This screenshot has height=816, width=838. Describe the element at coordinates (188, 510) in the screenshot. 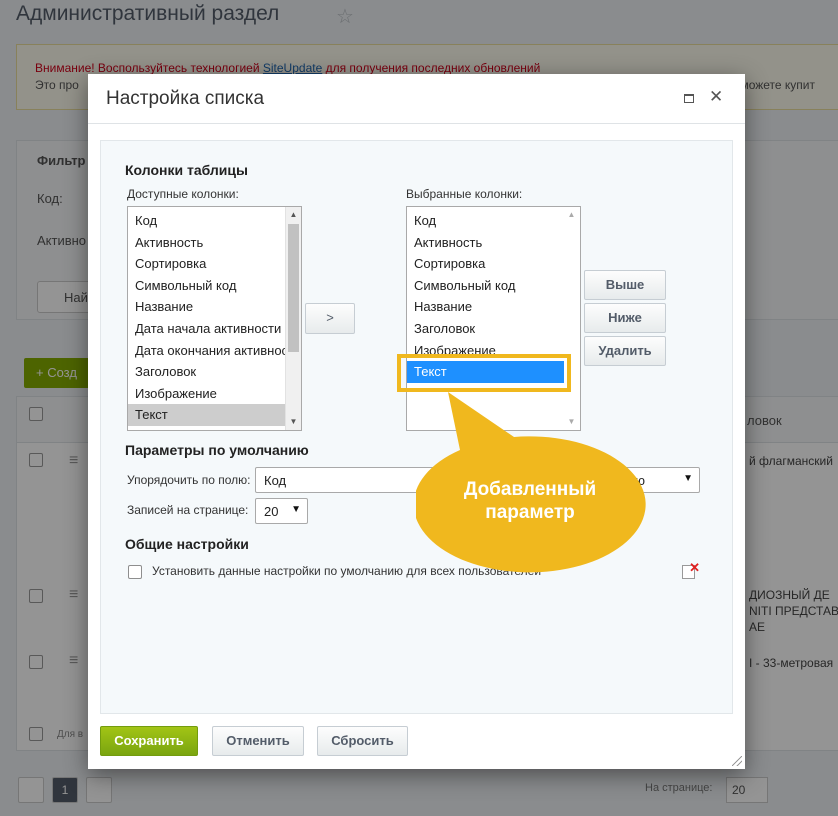

I see `per-page-label: Записей на странице:` at that location.